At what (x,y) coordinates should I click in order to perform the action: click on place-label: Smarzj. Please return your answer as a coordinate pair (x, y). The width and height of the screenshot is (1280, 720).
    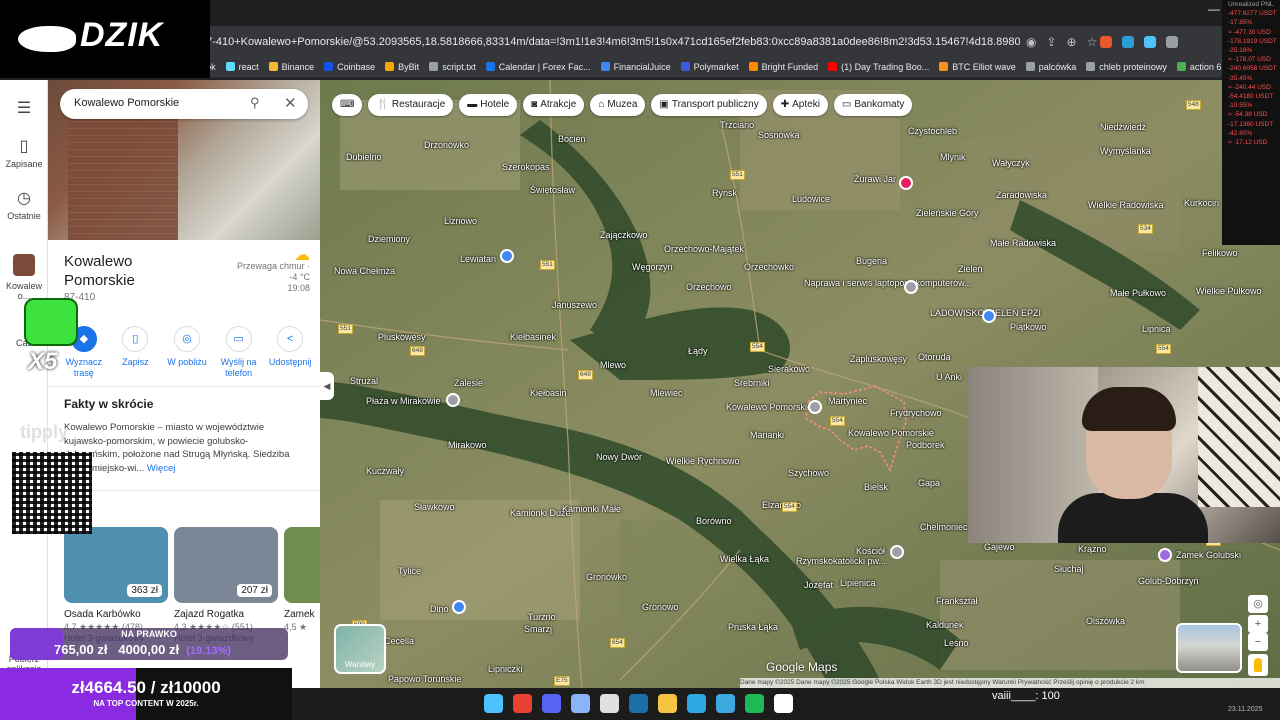
    Looking at the image, I should click on (538, 629).